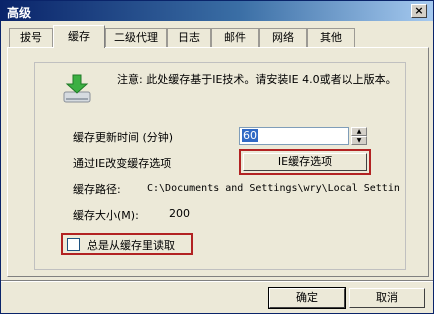  What do you see at coordinates (359, 131) in the screenshot?
I see `spin-up-icon: ▲` at bounding box center [359, 131].